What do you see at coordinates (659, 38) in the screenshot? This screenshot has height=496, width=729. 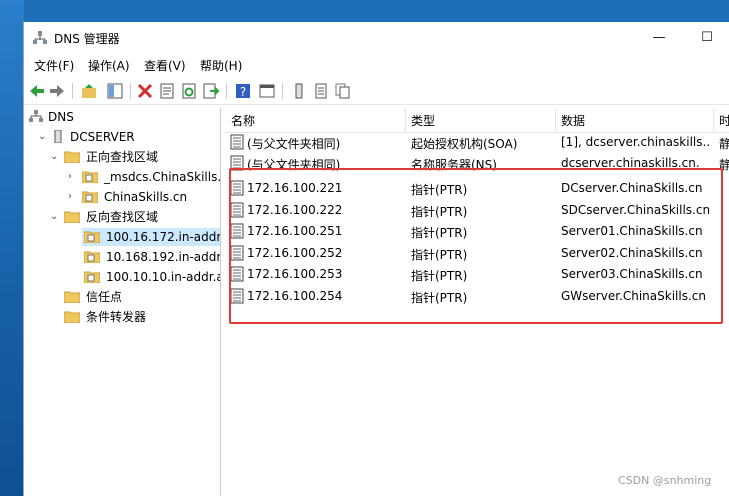 I see `minimize-button: —` at bounding box center [659, 38].